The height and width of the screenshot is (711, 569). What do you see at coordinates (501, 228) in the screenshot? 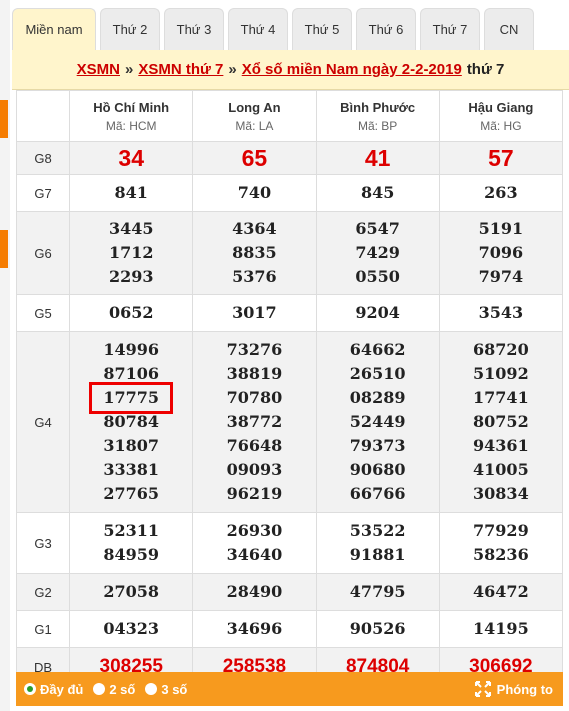
I see `prize-number: 5191` at bounding box center [501, 228].